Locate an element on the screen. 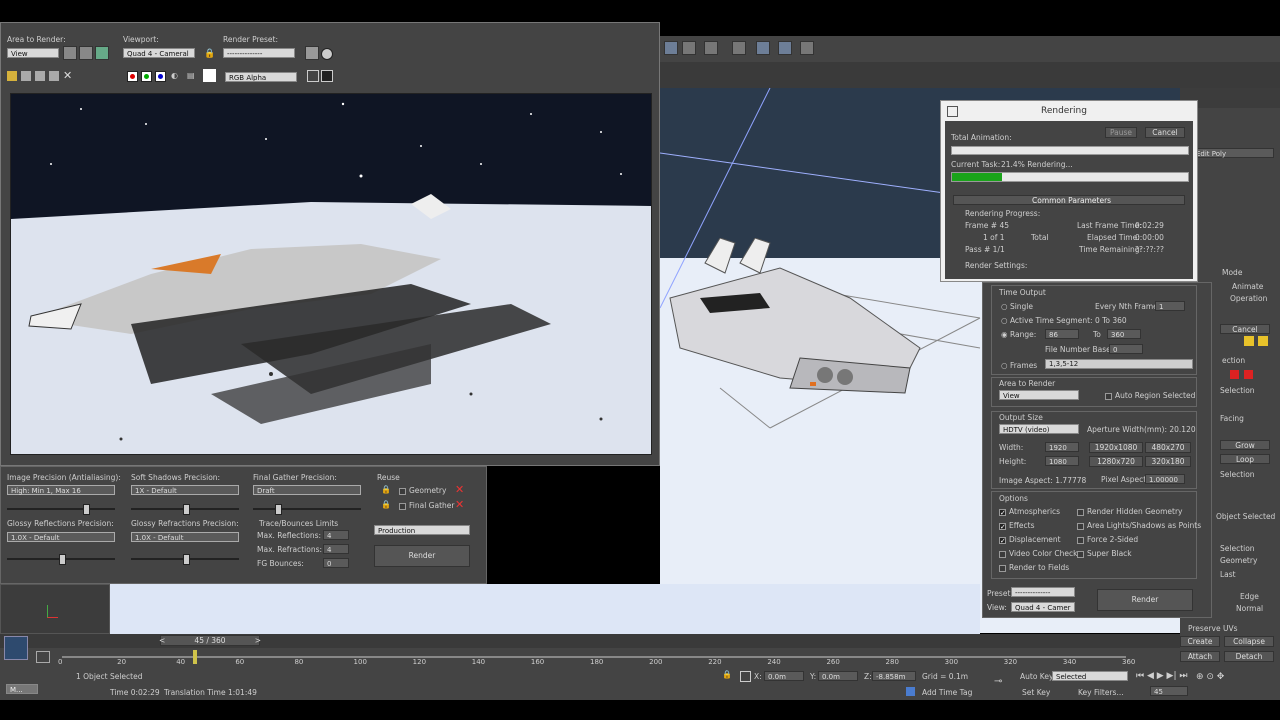 The width and height of the screenshot is (1280, 720). height-field: 1080 is located at coordinates (1062, 461).